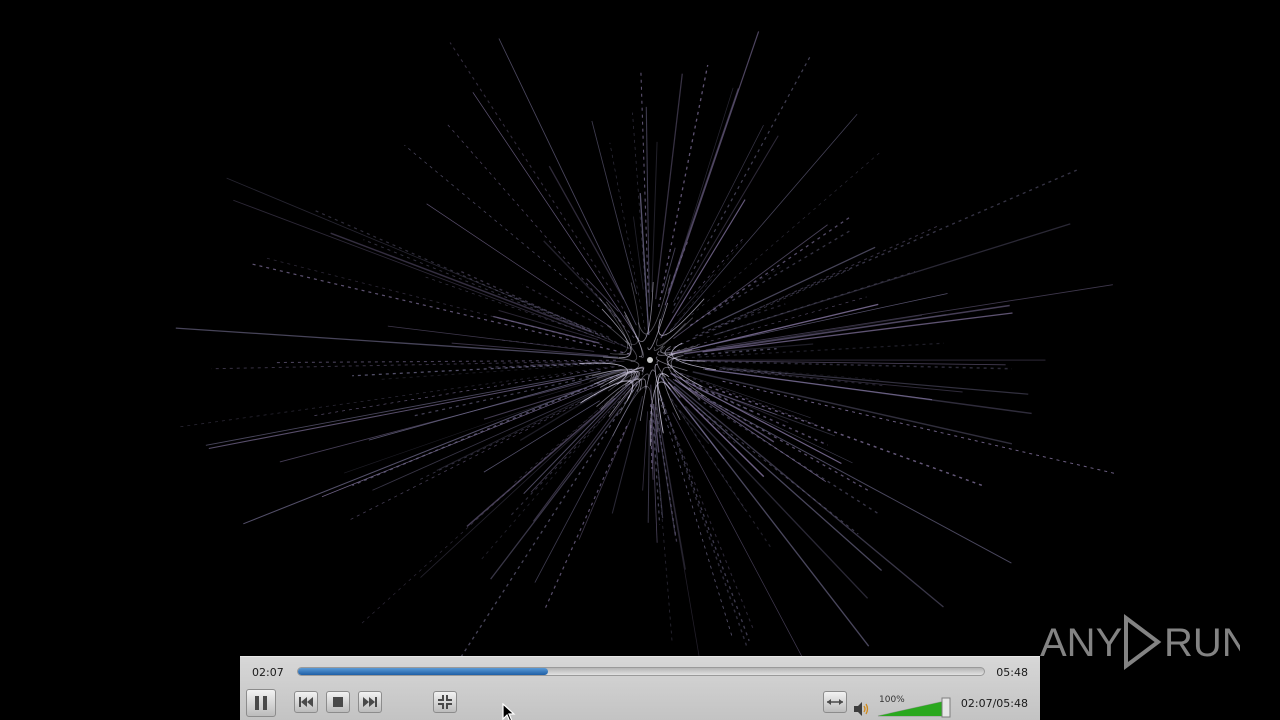 The image size is (1280, 720). I want to click on previous-button, so click(306, 702).